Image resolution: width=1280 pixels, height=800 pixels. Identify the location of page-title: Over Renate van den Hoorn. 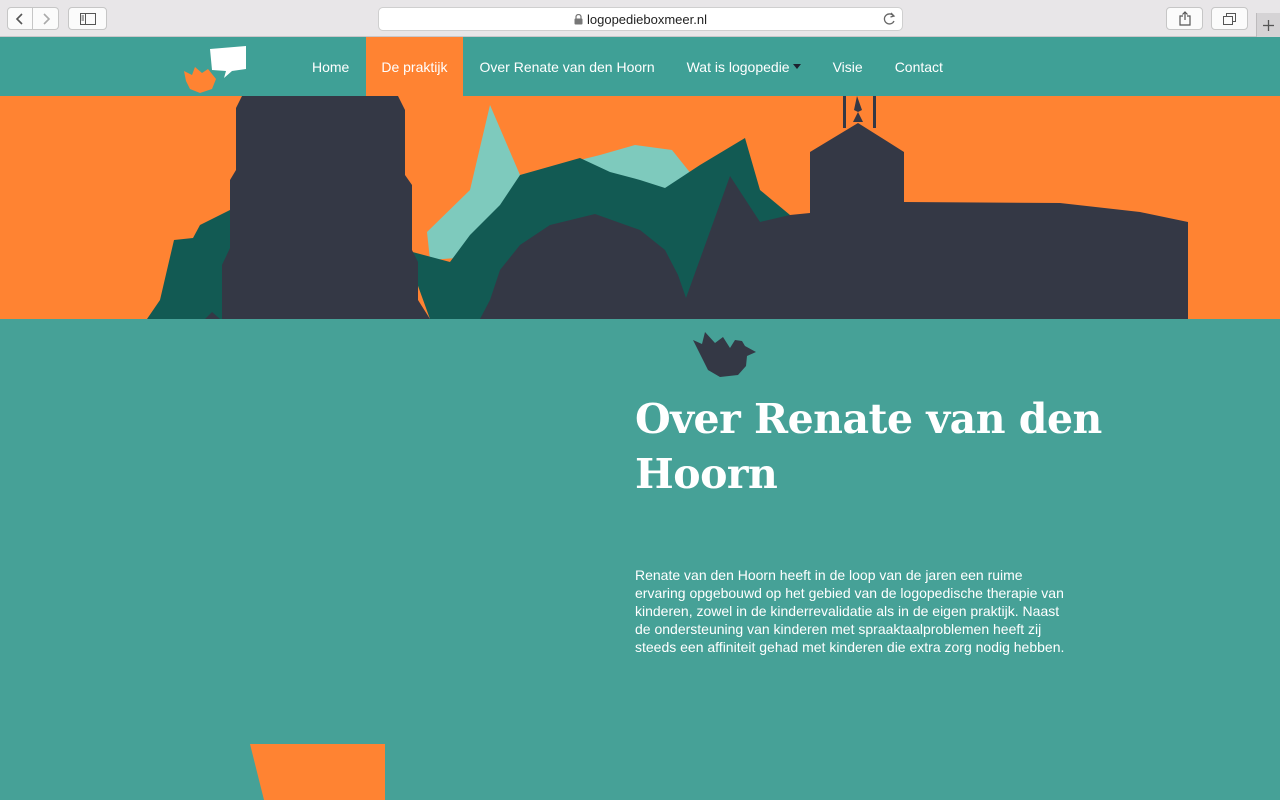
(868, 446).